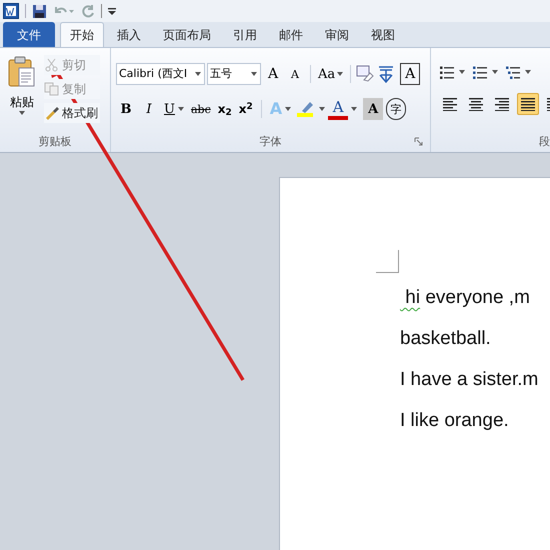 Image resolution: width=550 pixels, height=550 pixels. I want to click on clipboard-command: 格式刷, so click(72, 113).